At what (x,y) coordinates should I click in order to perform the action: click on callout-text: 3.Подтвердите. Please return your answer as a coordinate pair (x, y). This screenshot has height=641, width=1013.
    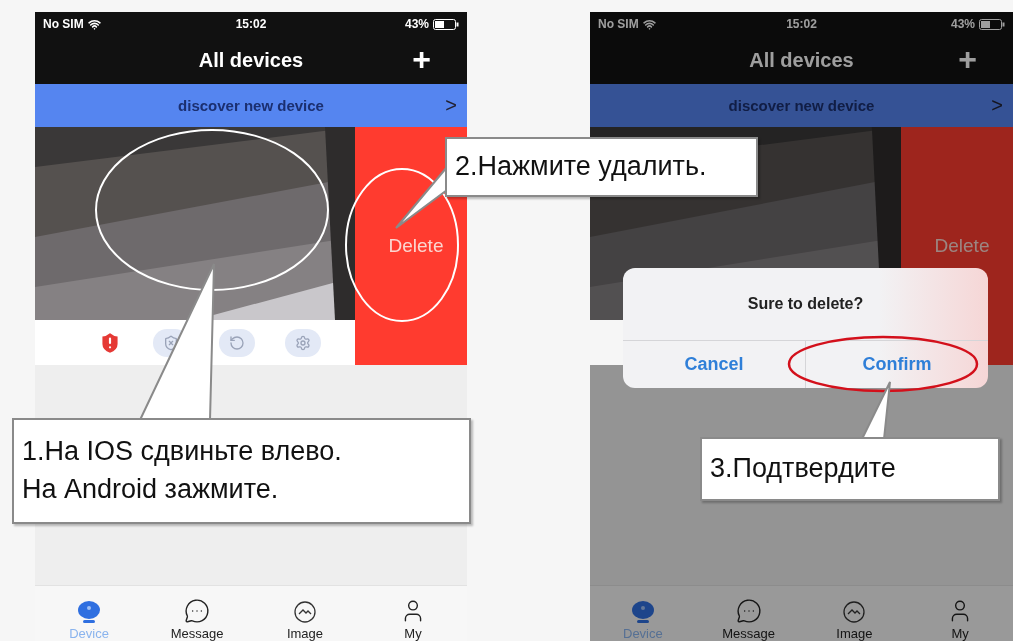
    Looking at the image, I should click on (803, 469).